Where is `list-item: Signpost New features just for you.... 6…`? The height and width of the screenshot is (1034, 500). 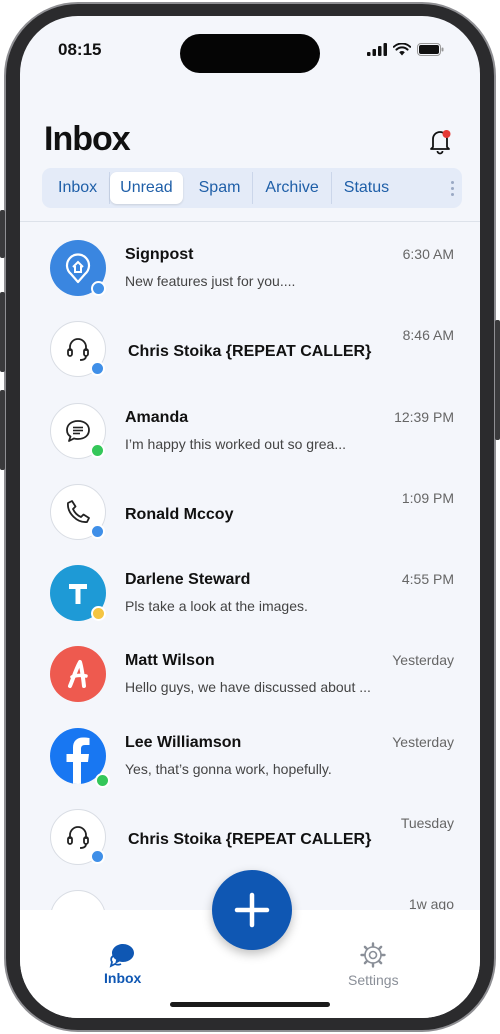
list-item: Signpost New features just for you.... 6… is located at coordinates (250, 262).